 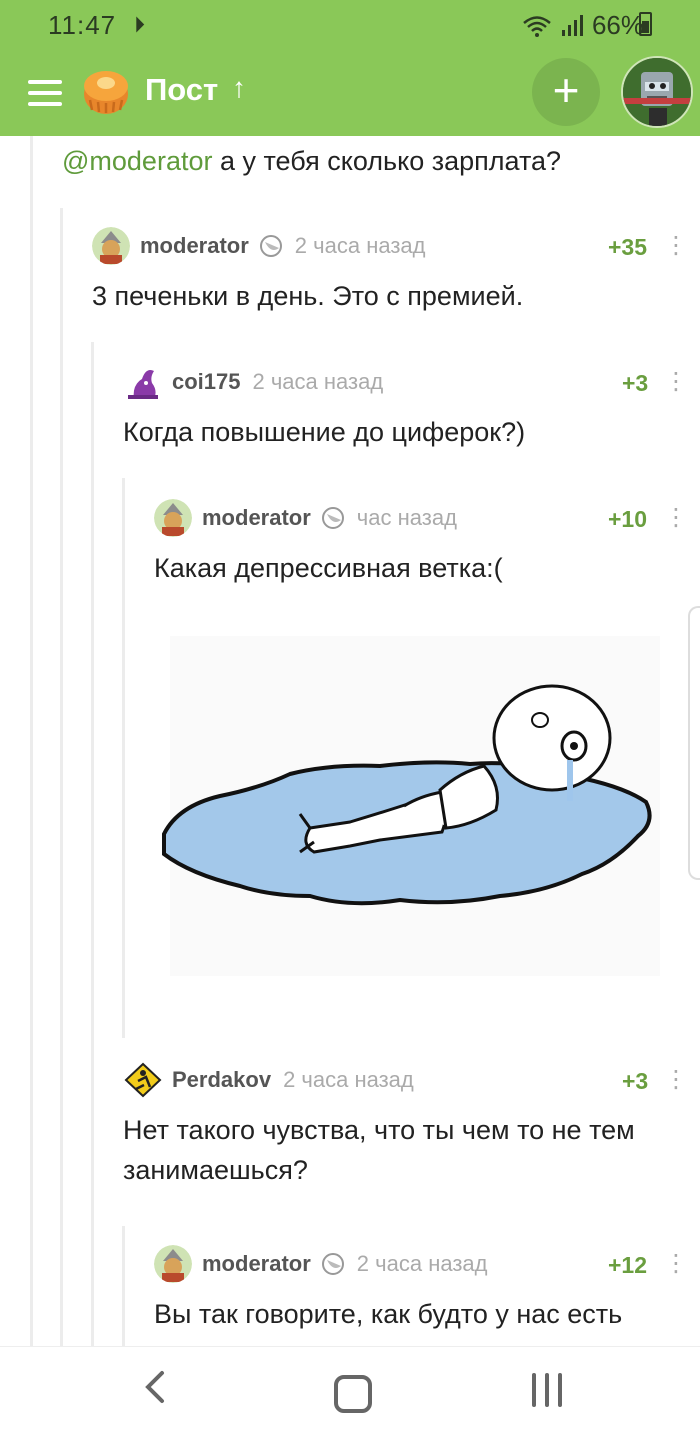 What do you see at coordinates (537, 26) in the screenshot?
I see `wifi-icon` at bounding box center [537, 26].